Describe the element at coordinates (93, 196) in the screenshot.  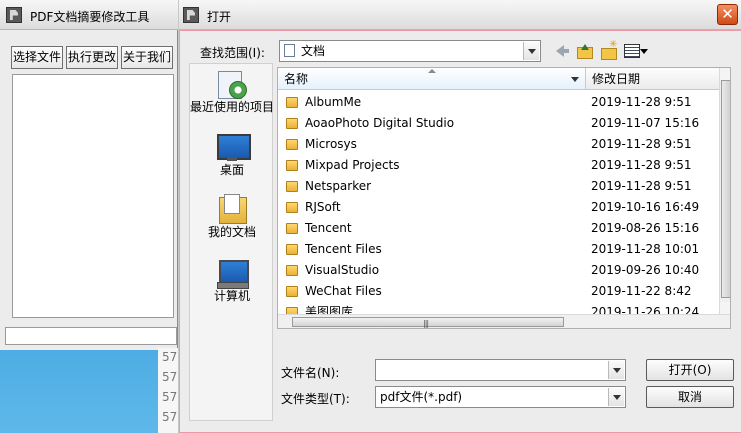
I see `pdf-summary-textarea` at that location.